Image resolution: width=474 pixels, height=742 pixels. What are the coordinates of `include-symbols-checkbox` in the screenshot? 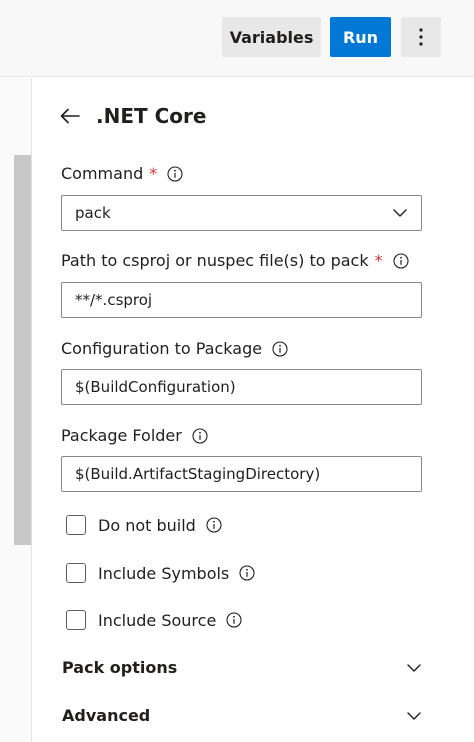 It's located at (76, 573).